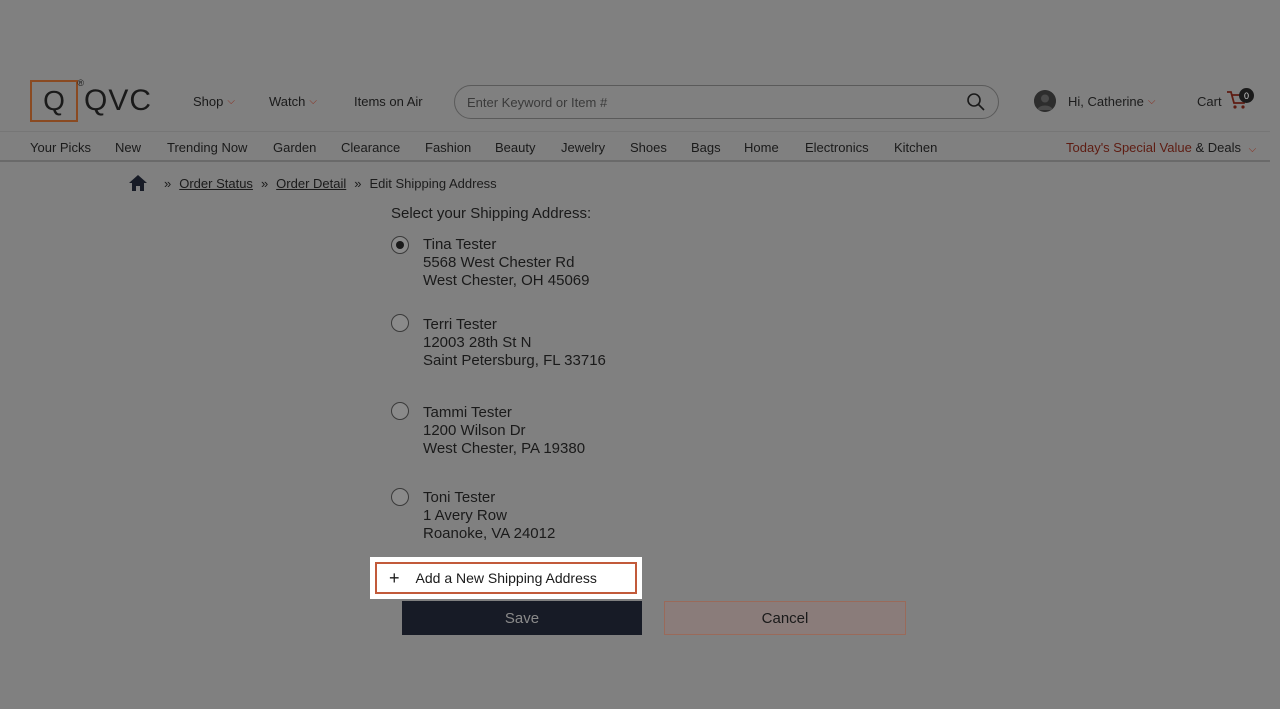 The image size is (1280, 709). What do you see at coordinates (716, 102) in the screenshot?
I see `search-input` at bounding box center [716, 102].